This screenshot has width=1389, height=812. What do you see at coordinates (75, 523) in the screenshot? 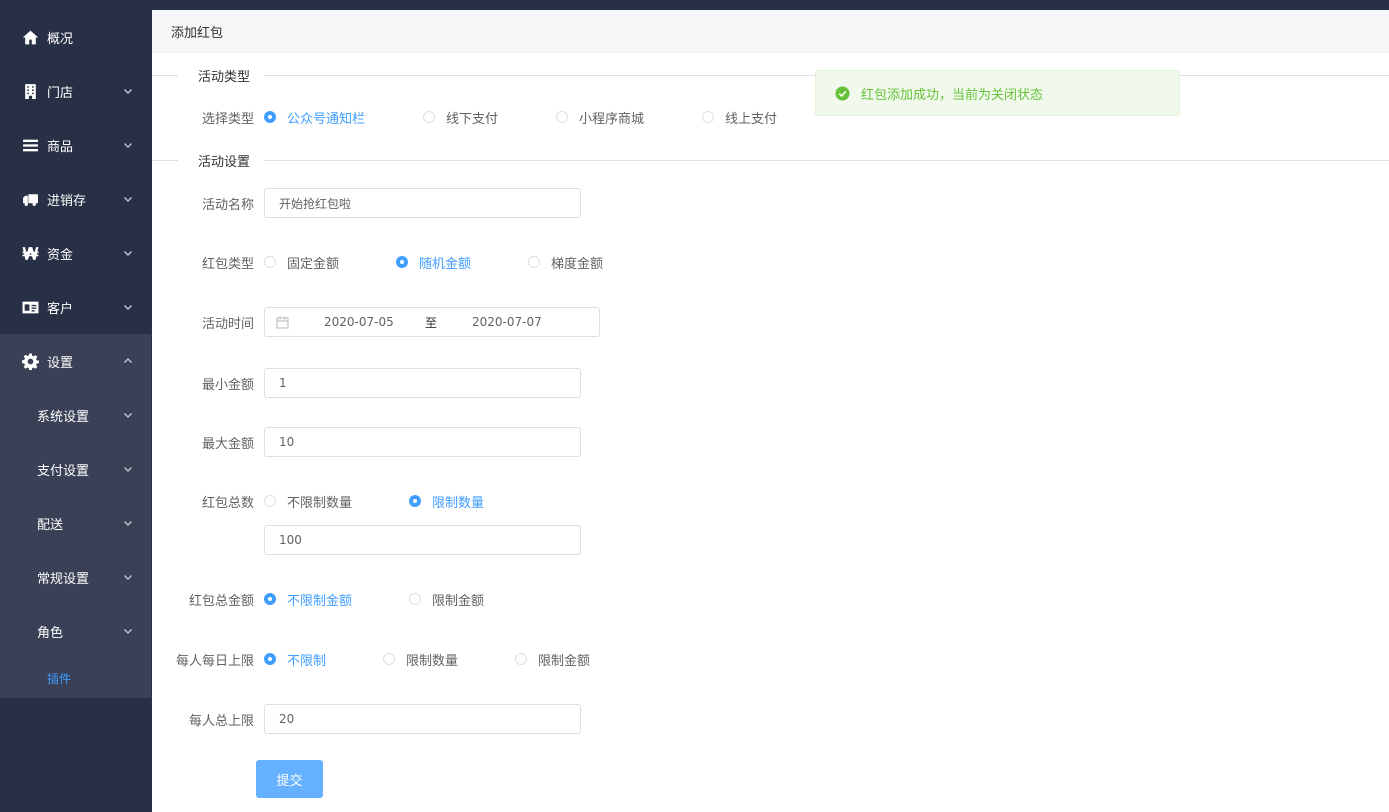
I see `sidebar-subitem-delivery: 配送` at bounding box center [75, 523].